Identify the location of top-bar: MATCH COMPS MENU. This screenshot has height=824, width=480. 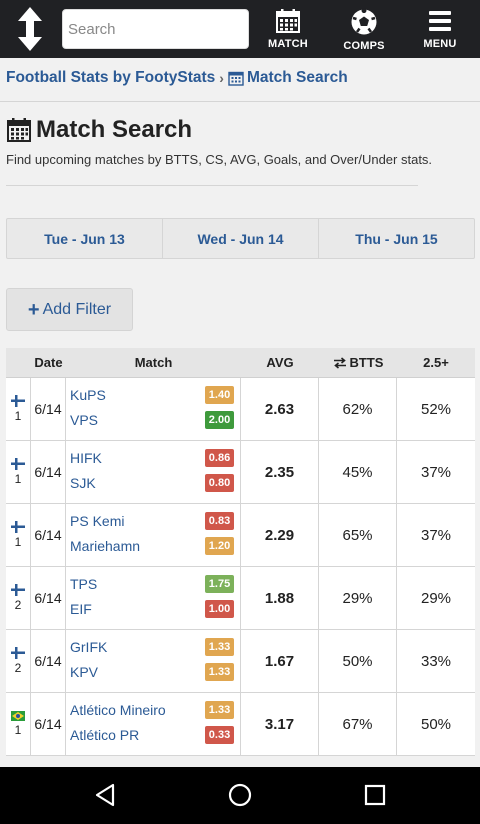
(240, 29).